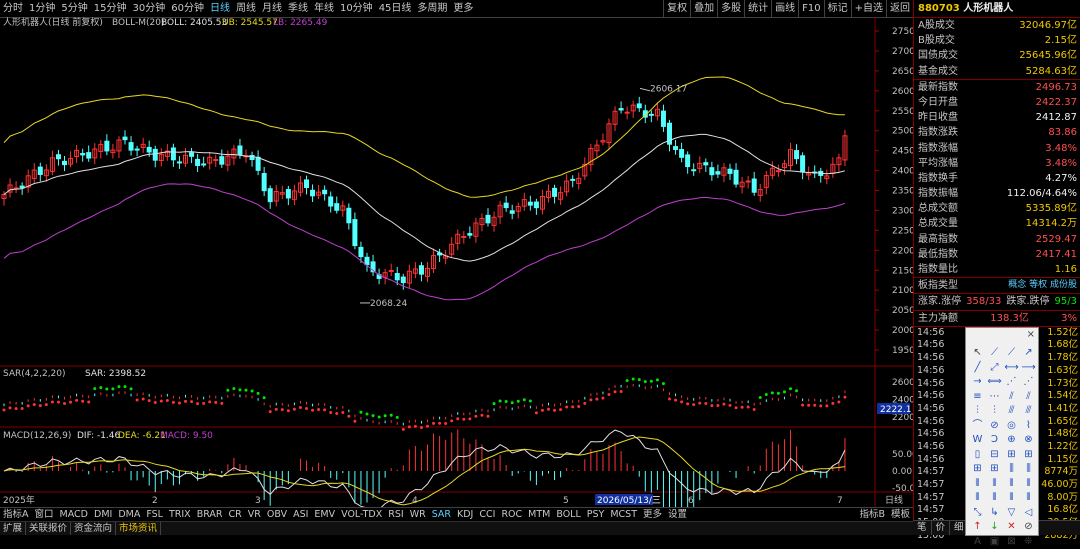 This screenshot has width=1080, height=549. I want to click on extension-tab-3: 市场资讯, so click(138, 528).